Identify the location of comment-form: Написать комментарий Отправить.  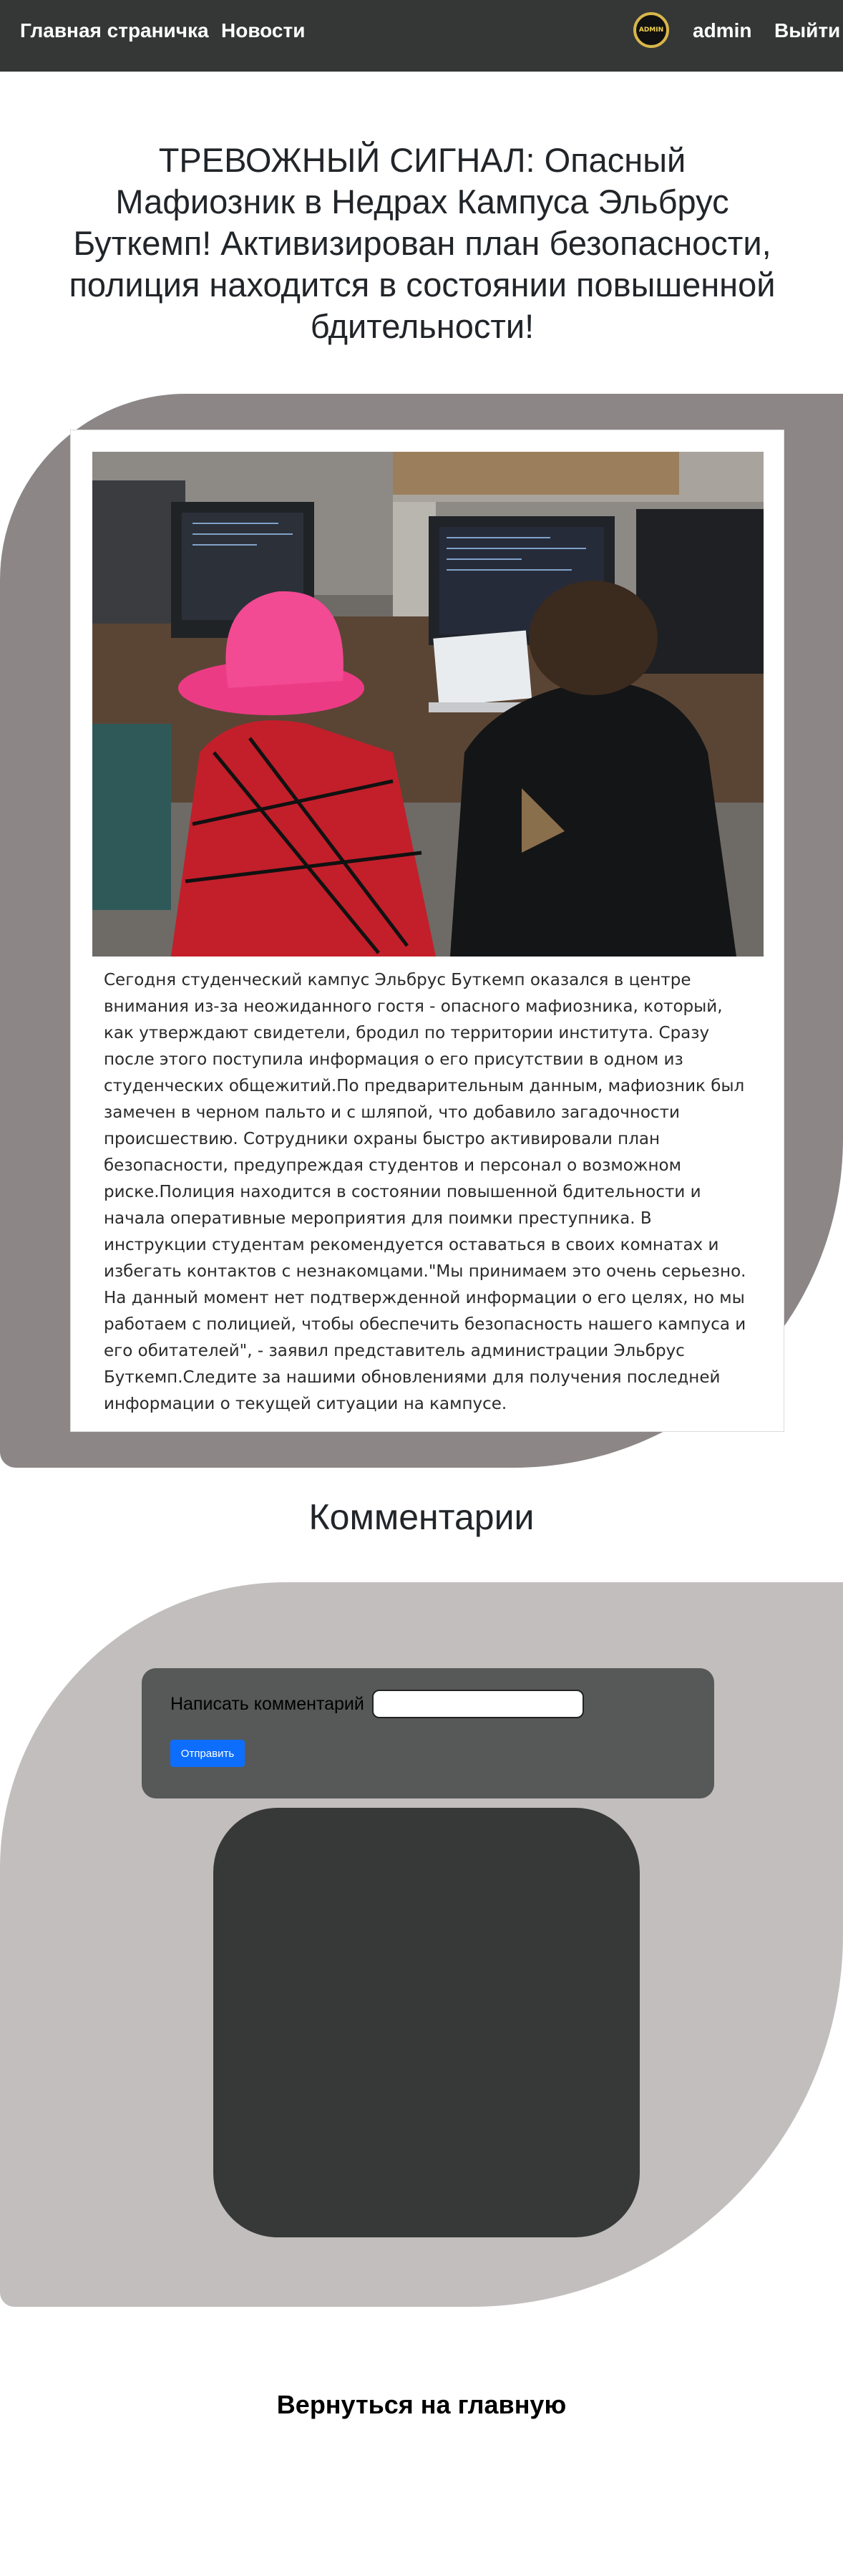
(428, 1733).